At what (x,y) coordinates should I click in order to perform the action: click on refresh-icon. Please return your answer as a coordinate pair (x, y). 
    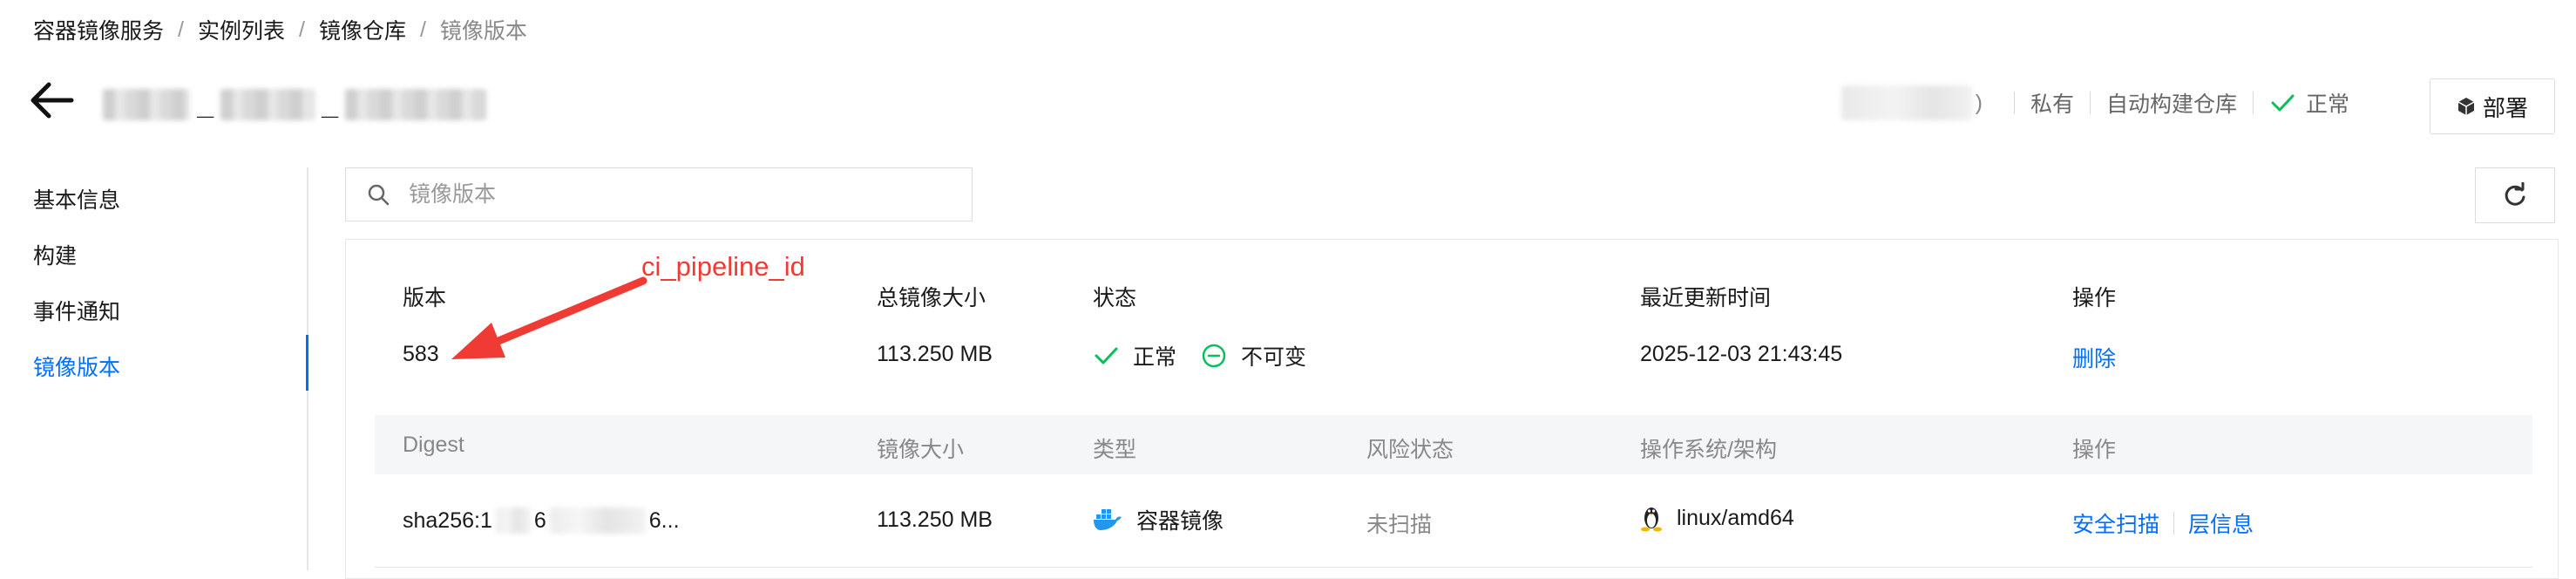
    Looking at the image, I should click on (2515, 194).